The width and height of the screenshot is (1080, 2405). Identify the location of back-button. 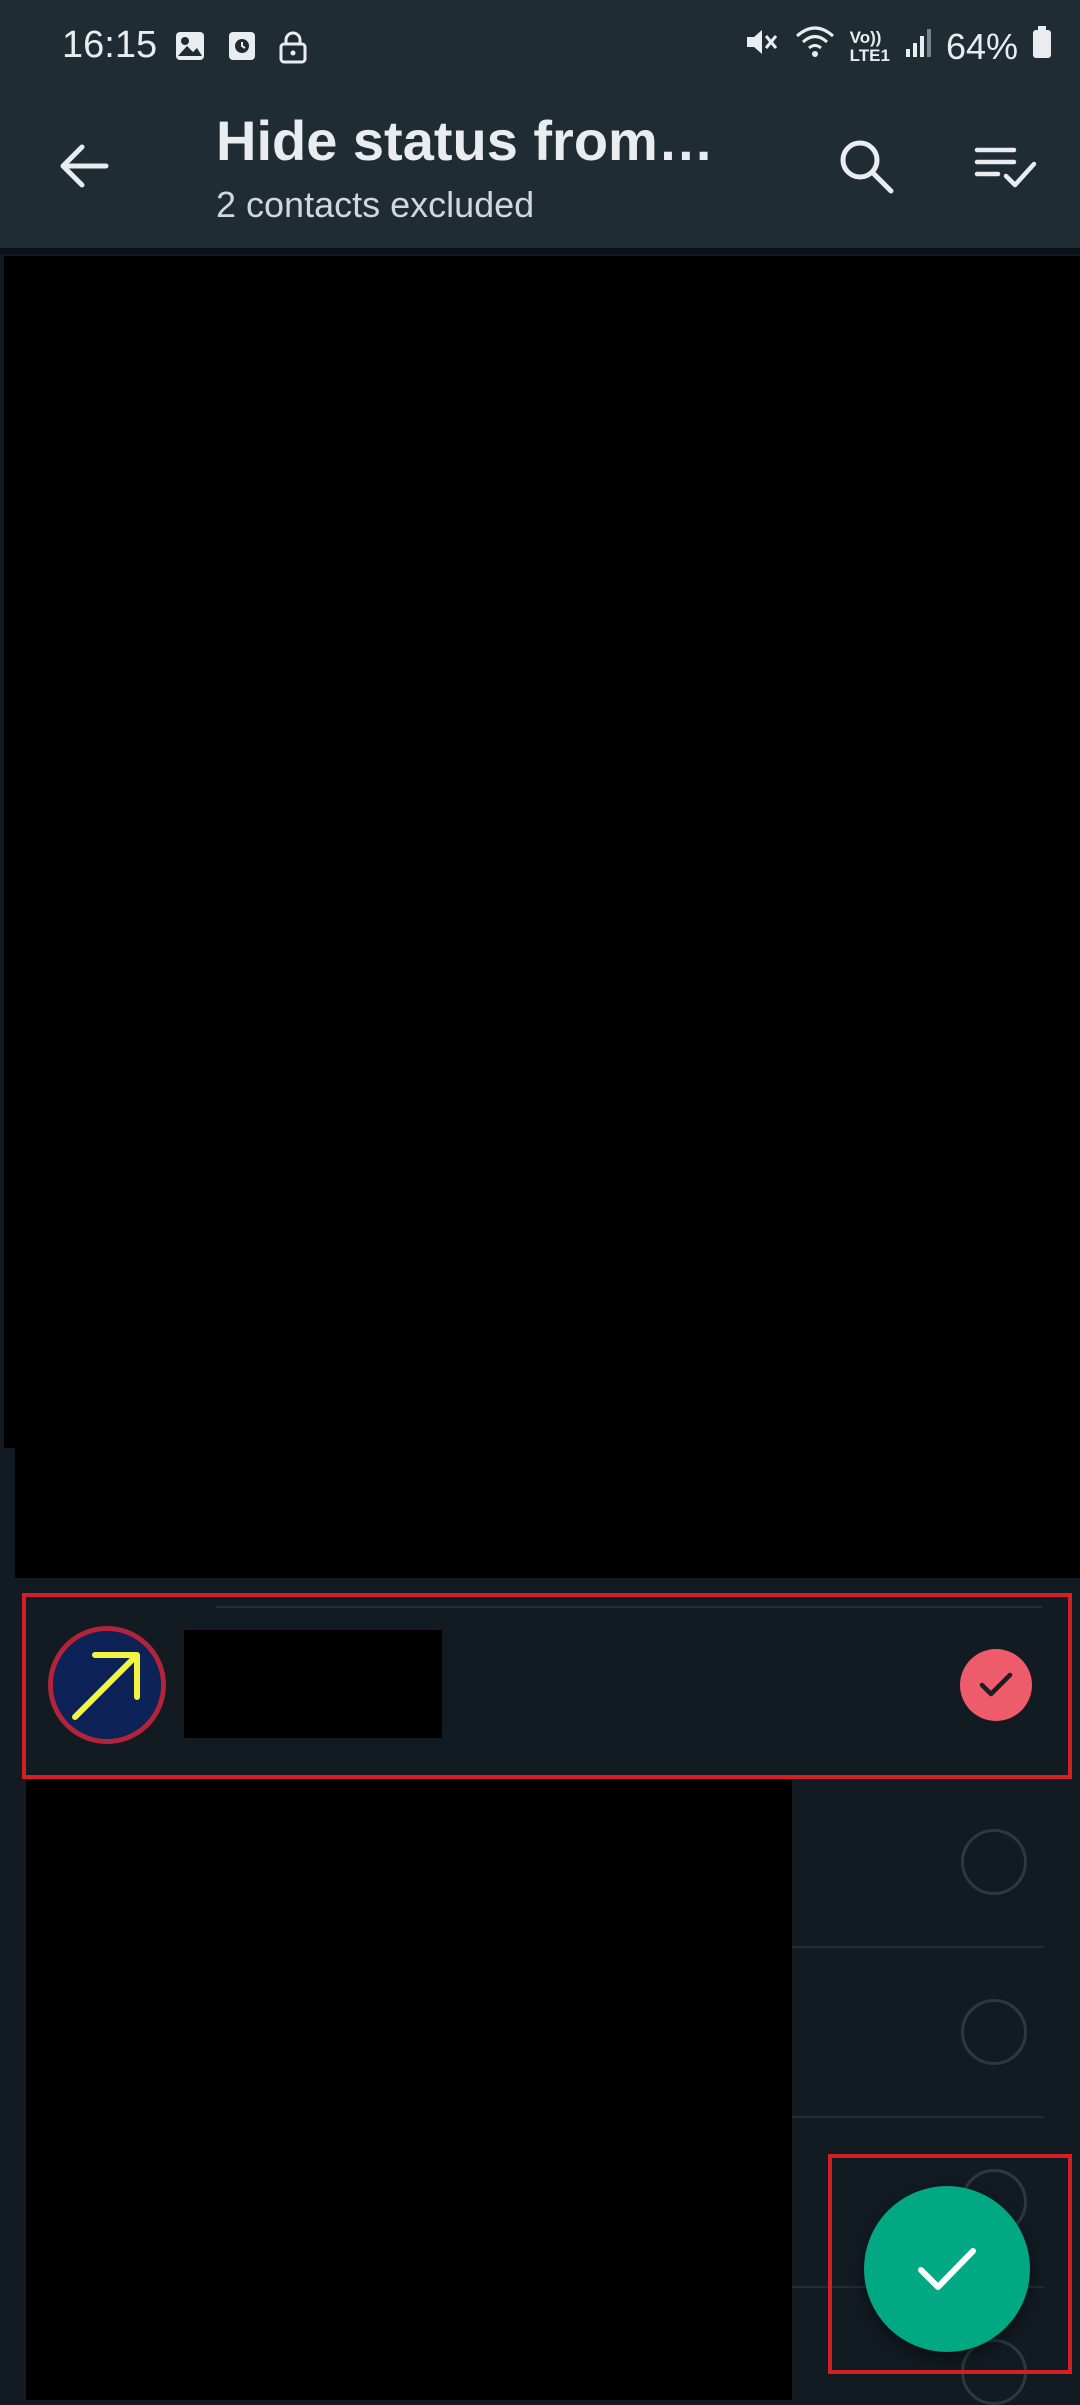
(84, 166).